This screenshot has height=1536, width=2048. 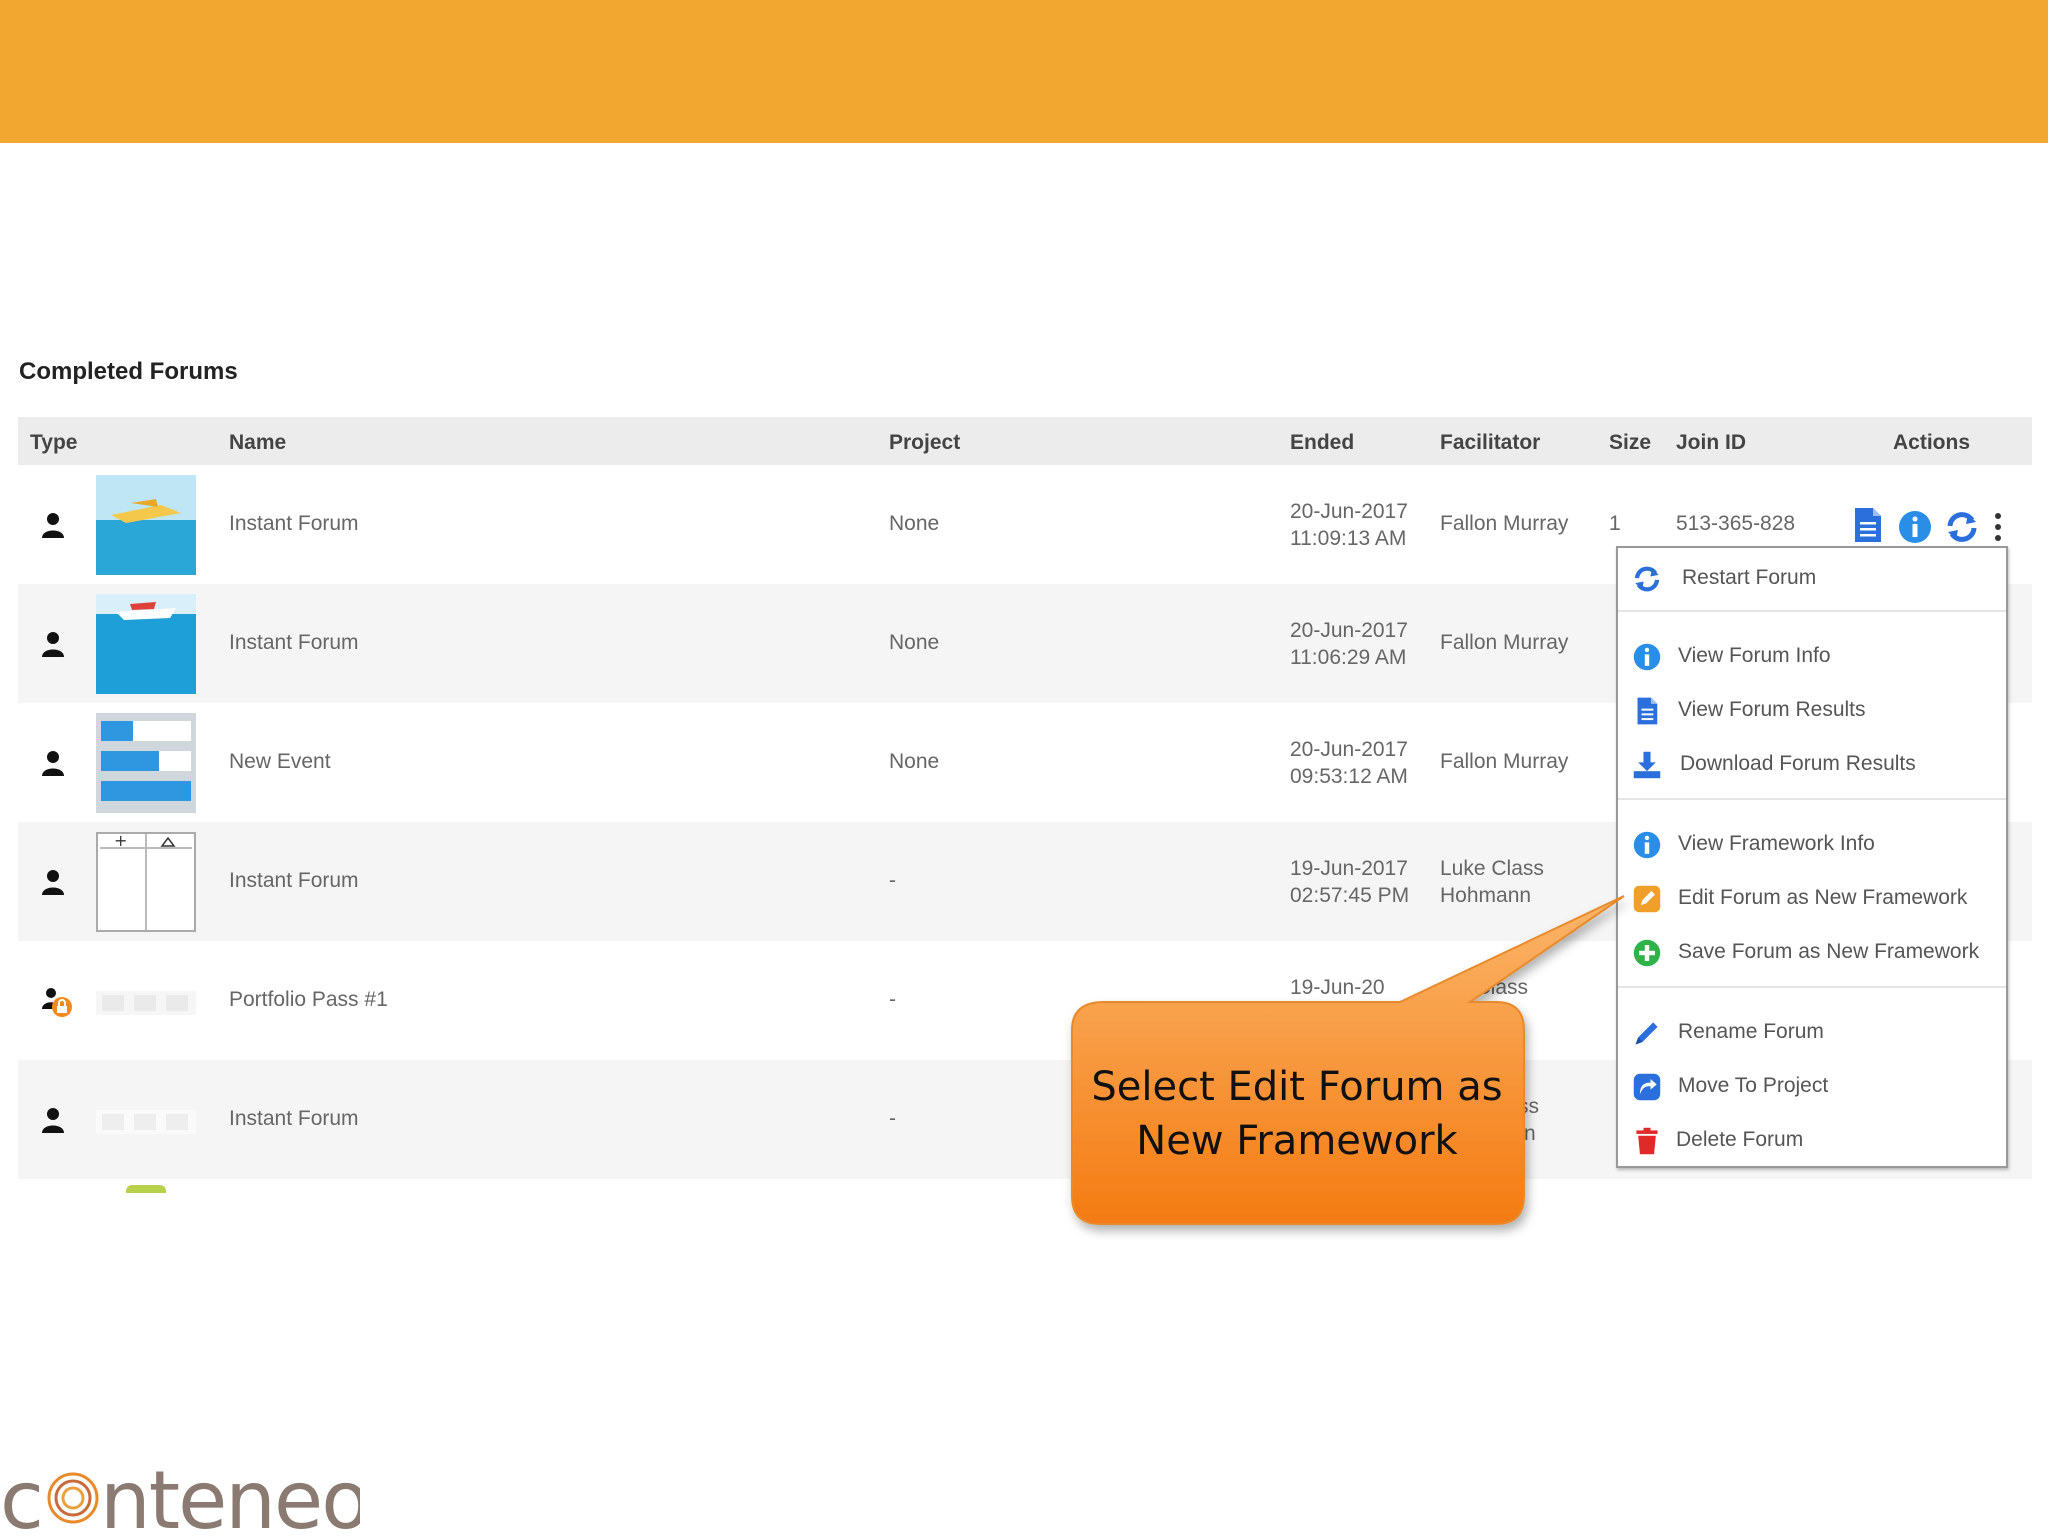 What do you see at coordinates (1486, 895) in the screenshot?
I see `facilitator-last-name: Hohmann` at bounding box center [1486, 895].